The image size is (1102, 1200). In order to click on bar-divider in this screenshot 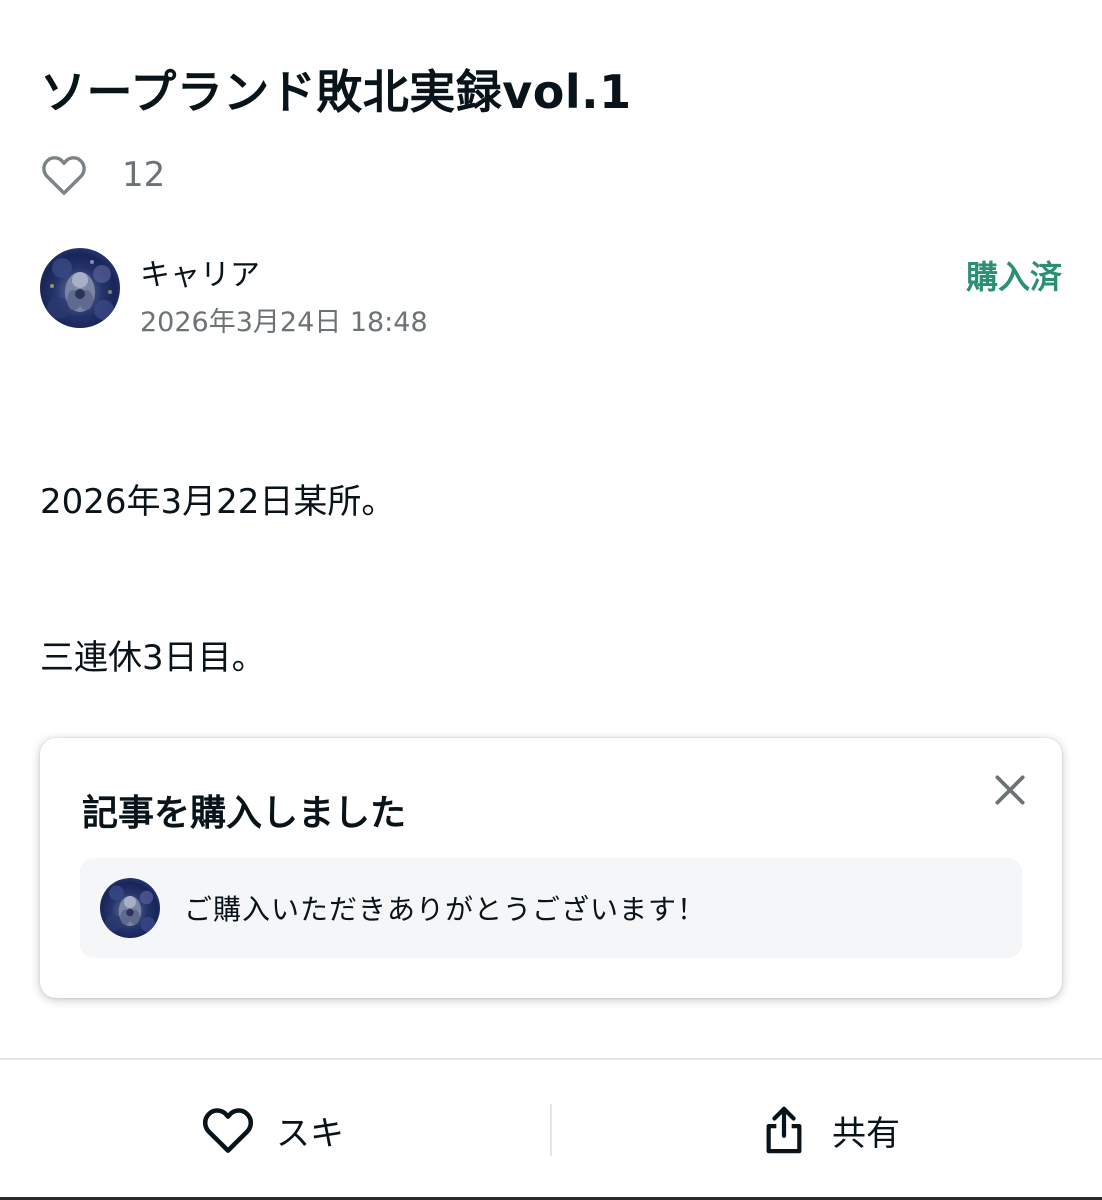, I will do `click(551, 1130)`.